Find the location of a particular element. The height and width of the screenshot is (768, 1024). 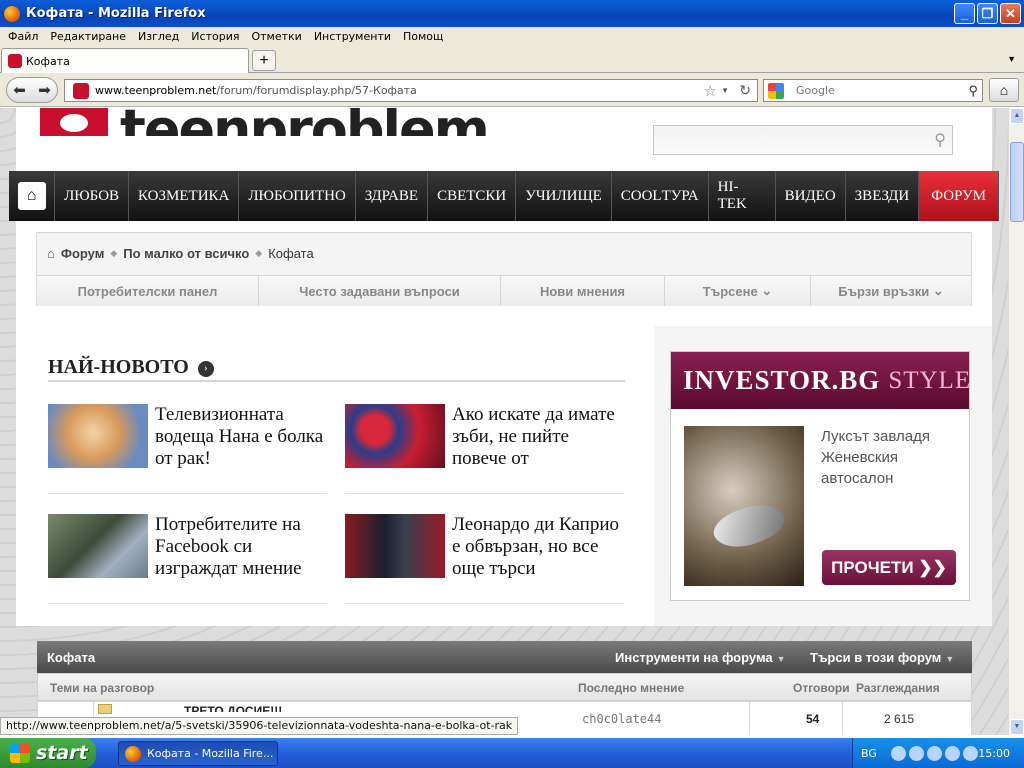

url-domain: www.teenproblem.net is located at coordinates (156, 90).